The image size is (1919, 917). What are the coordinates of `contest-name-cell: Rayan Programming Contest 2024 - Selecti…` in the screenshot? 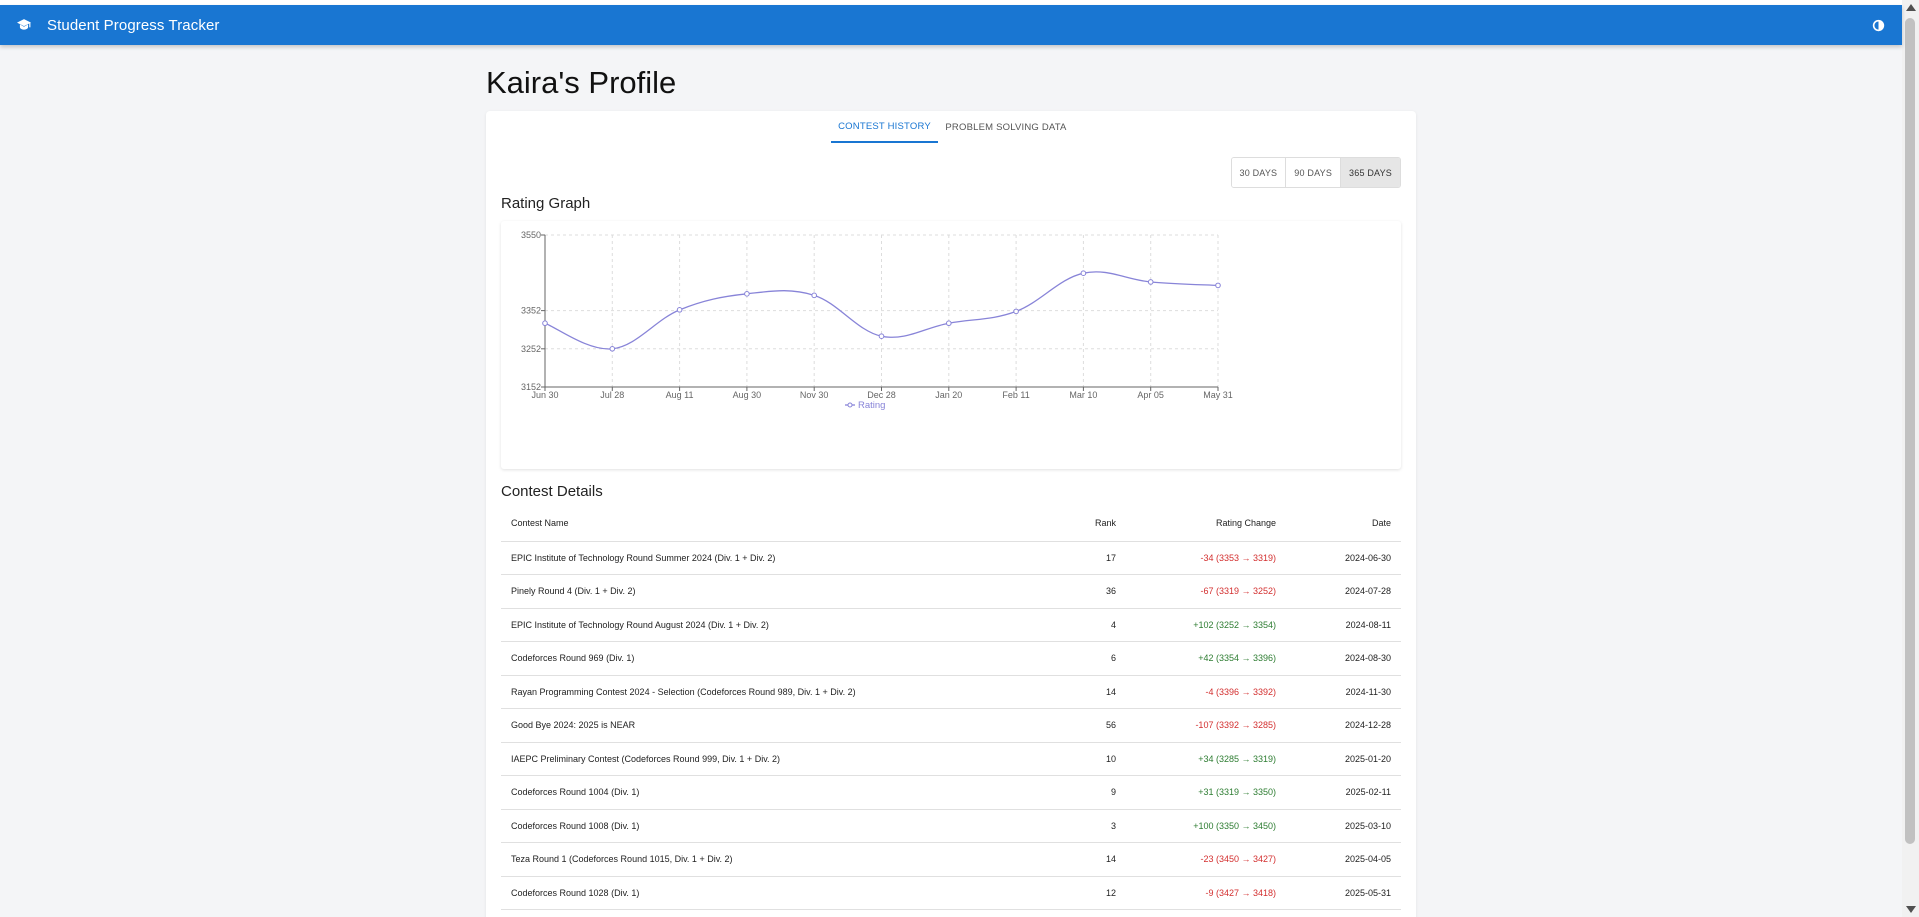 It's located at (768, 692).